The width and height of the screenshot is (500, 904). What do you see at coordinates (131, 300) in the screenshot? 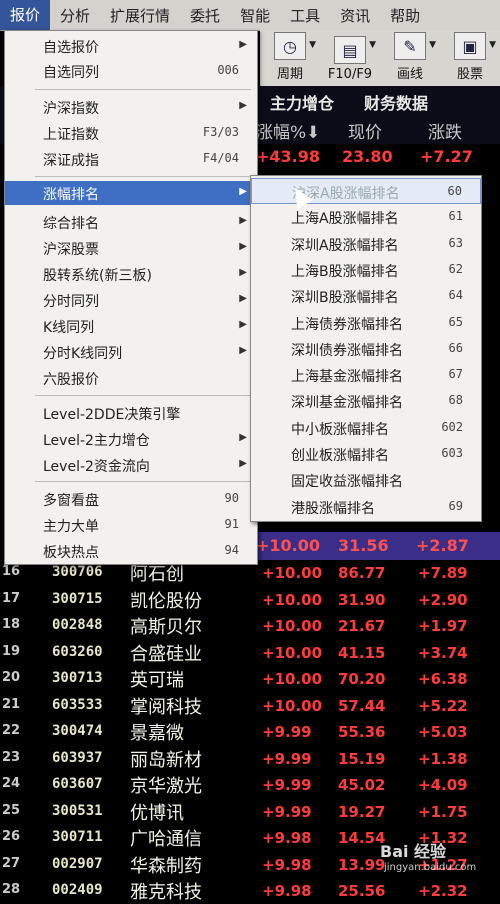
I see `menu-item-9: 分时同列 ▶` at bounding box center [131, 300].